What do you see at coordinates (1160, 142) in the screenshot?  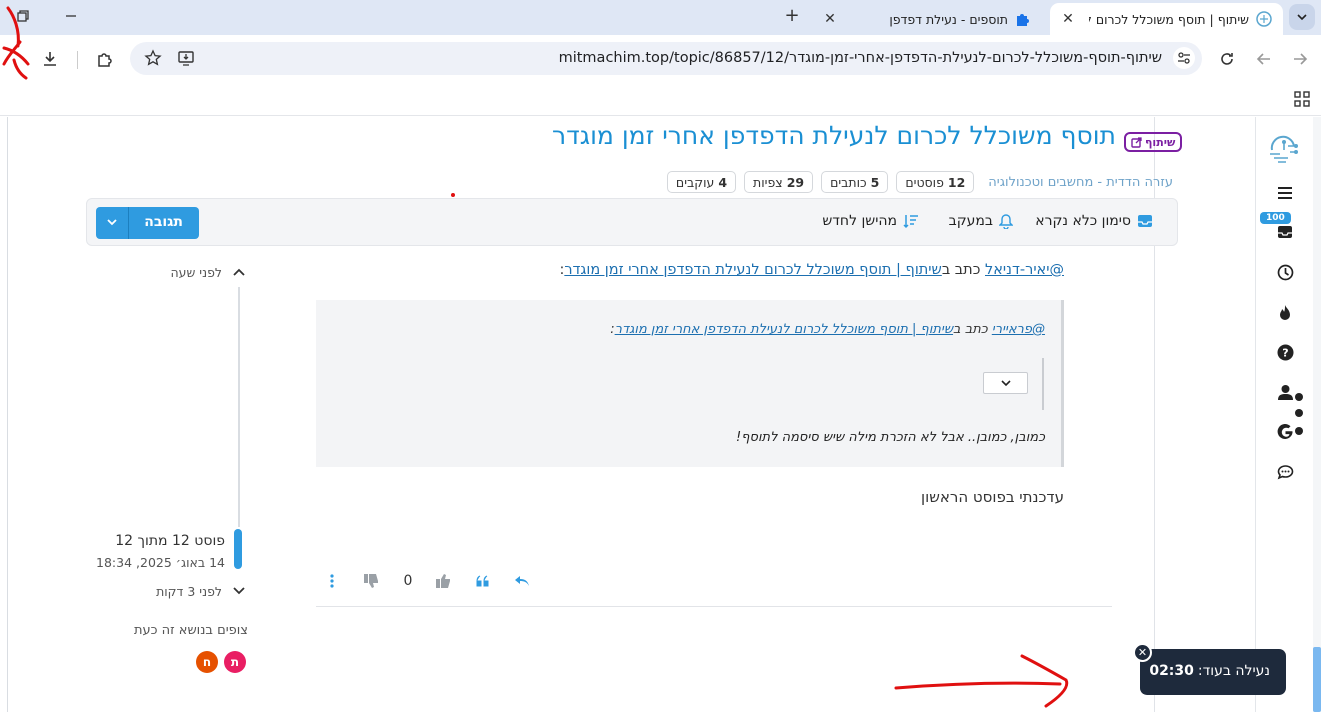 I see `tag-label: שיתוף` at bounding box center [1160, 142].